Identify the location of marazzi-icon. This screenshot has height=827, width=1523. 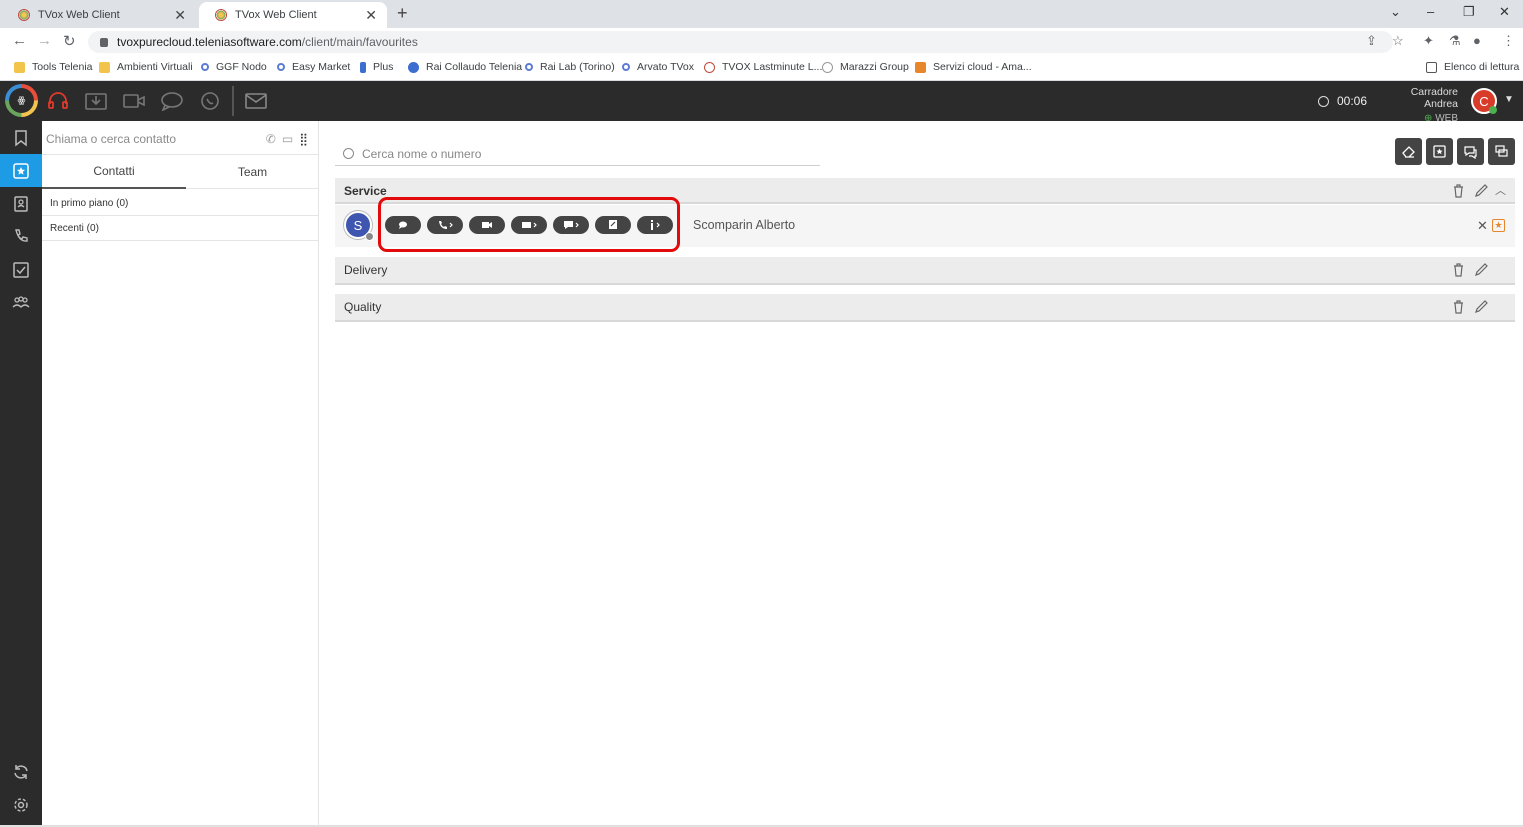
(827, 67).